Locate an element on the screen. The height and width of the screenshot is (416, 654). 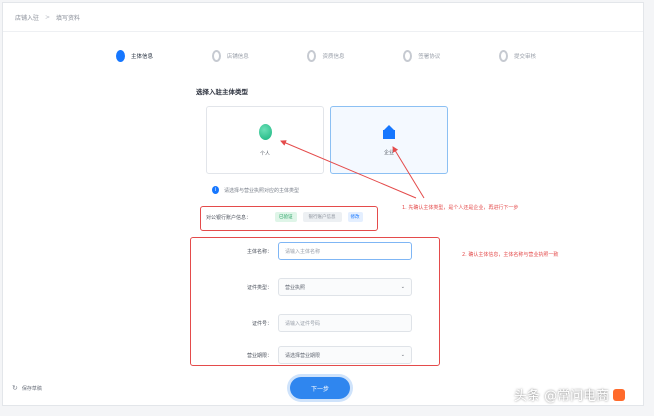
entity-name-row: 主体名称： 请输入主体名称 is located at coordinates (309, 251).